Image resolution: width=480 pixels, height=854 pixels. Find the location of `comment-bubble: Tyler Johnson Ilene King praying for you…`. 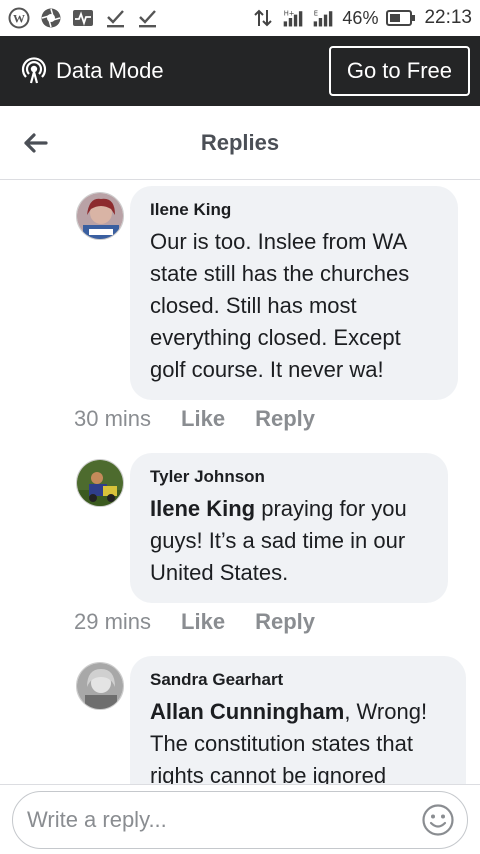

comment-bubble: Tyler Johnson Ilene King praying for you… is located at coordinates (289, 528).